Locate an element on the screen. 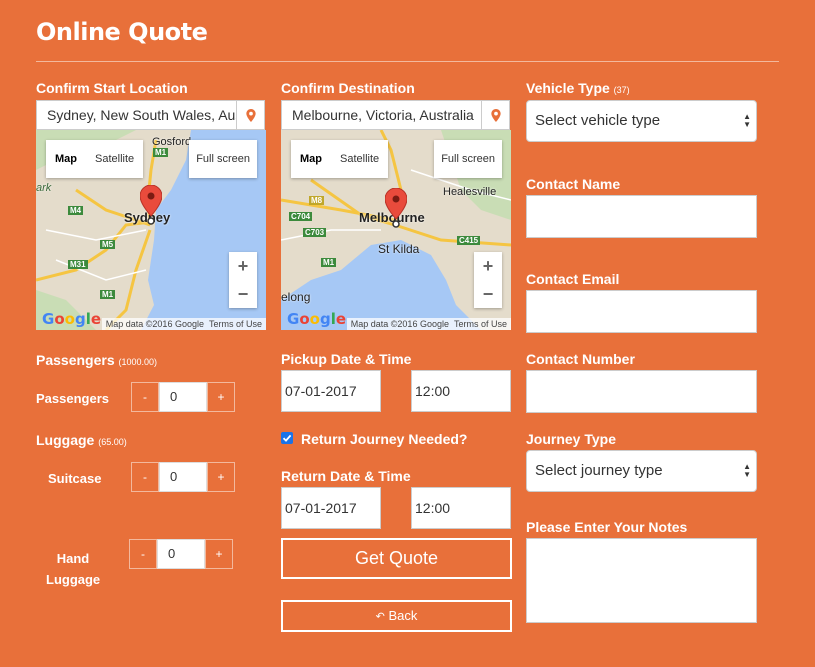 The width and height of the screenshot is (815, 667). passengers-stepper: - 0 + is located at coordinates (183, 397).